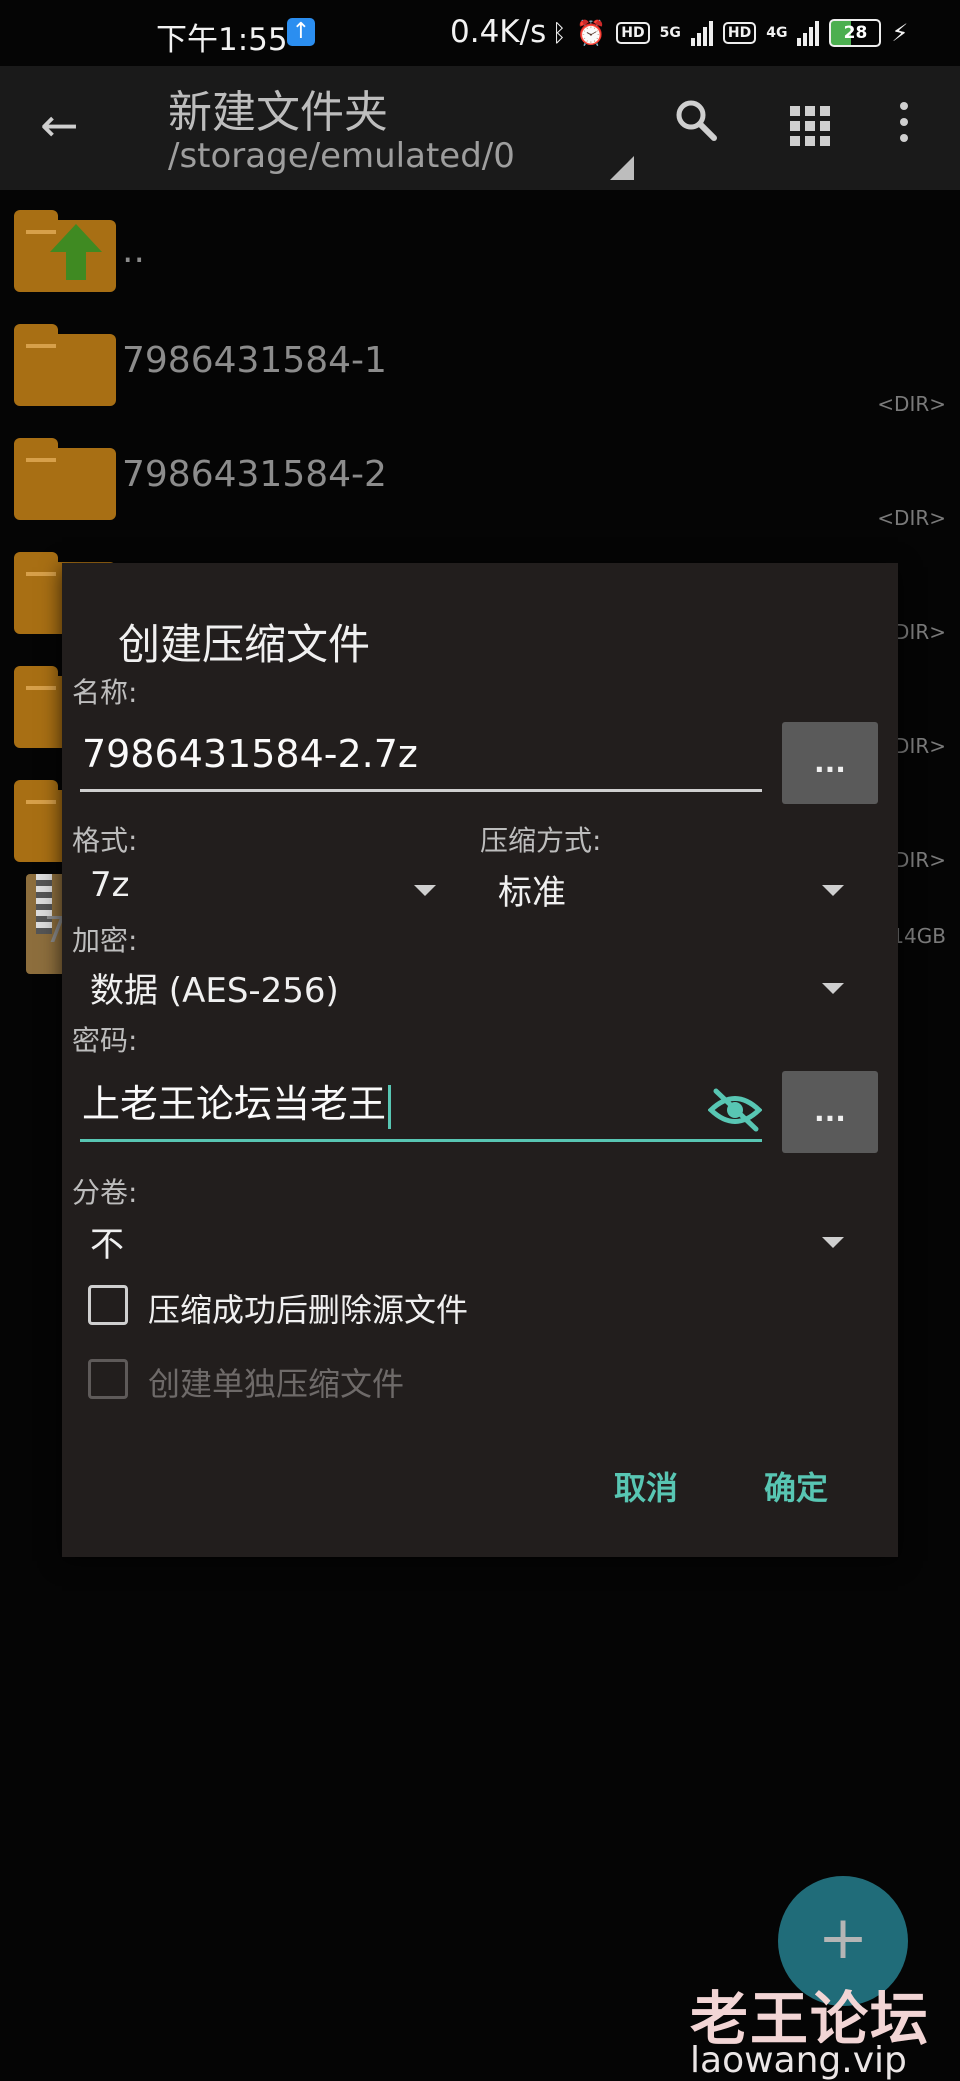 Image resolution: width=960 pixels, height=2081 pixels. Describe the element at coordinates (222, 40) in the screenshot. I see `status-time: 下午1:55` at that location.